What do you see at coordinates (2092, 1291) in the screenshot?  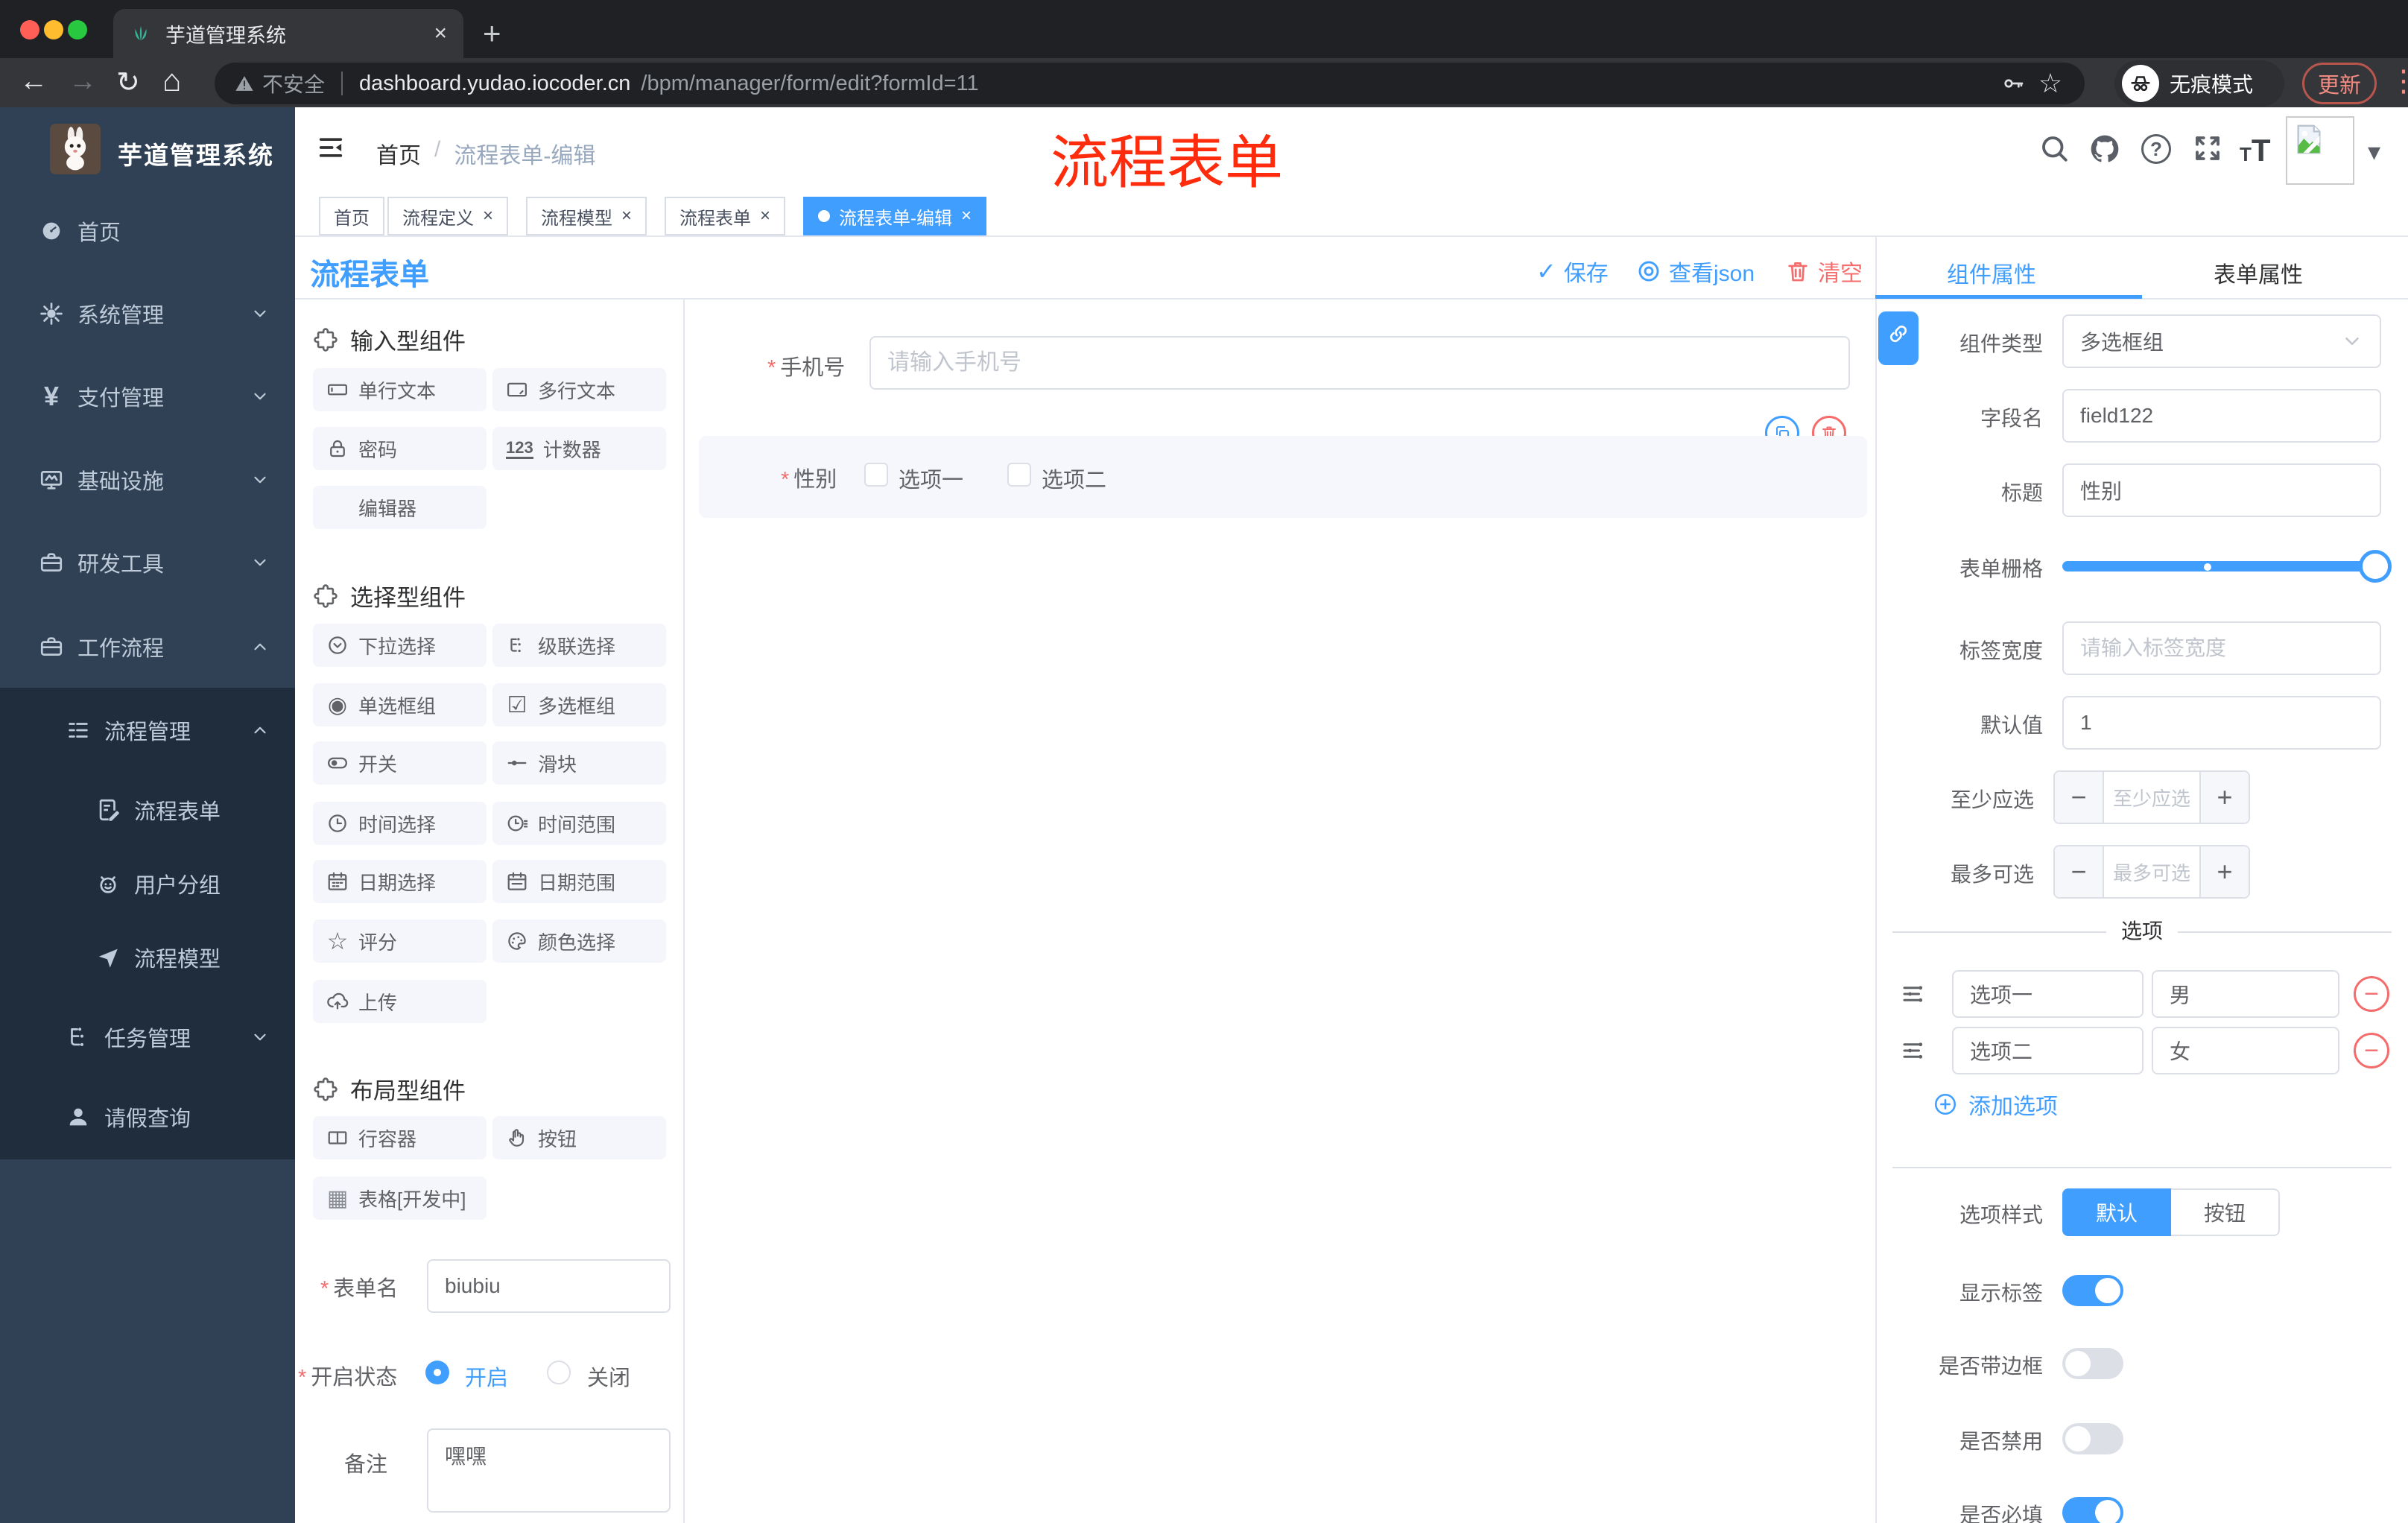 I see `show-label-toggle` at bounding box center [2092, 1291].